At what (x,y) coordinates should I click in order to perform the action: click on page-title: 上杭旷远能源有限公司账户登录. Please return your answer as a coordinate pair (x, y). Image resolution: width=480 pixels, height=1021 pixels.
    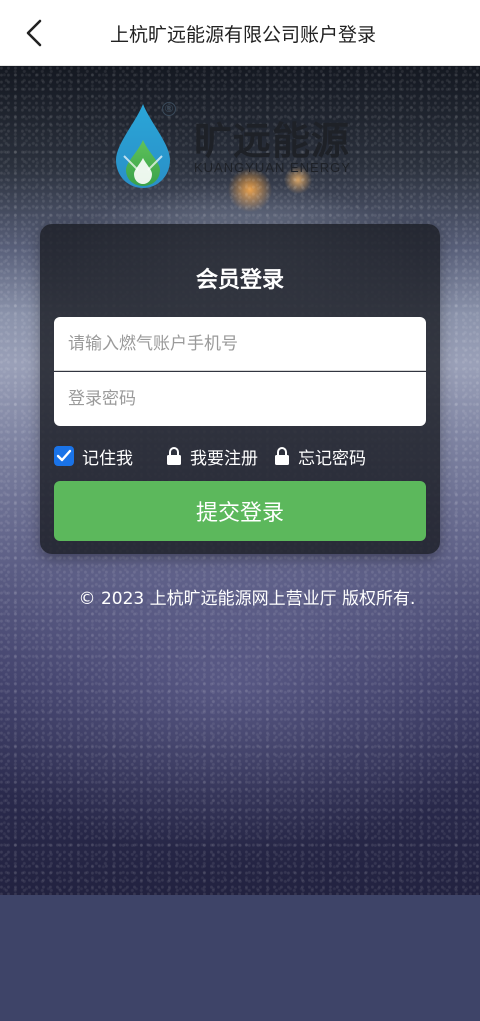
    Looking at the image, I should click on (242, 35).